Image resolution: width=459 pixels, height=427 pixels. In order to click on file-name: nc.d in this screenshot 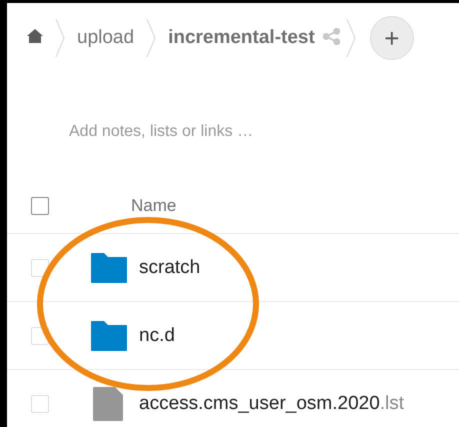, I will do `click(157, 335)`.